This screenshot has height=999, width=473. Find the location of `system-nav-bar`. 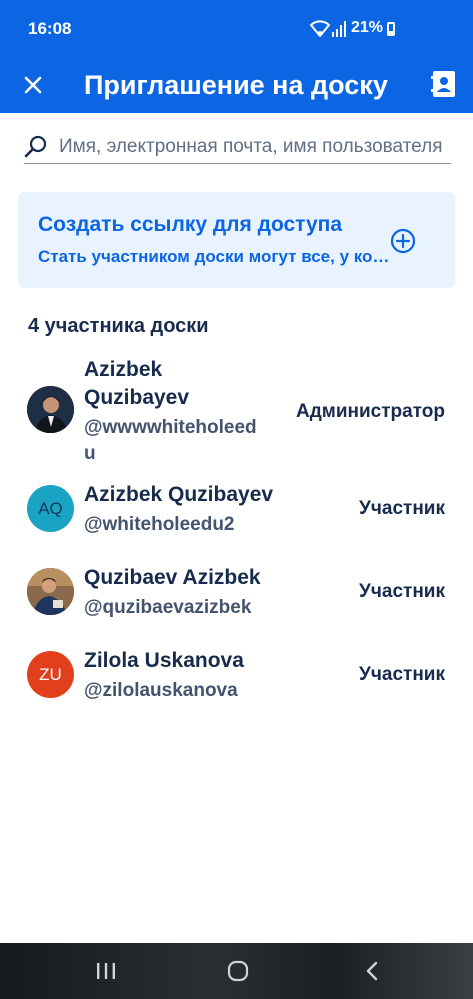

system-nav-bar is located at coordinates (236, 971).